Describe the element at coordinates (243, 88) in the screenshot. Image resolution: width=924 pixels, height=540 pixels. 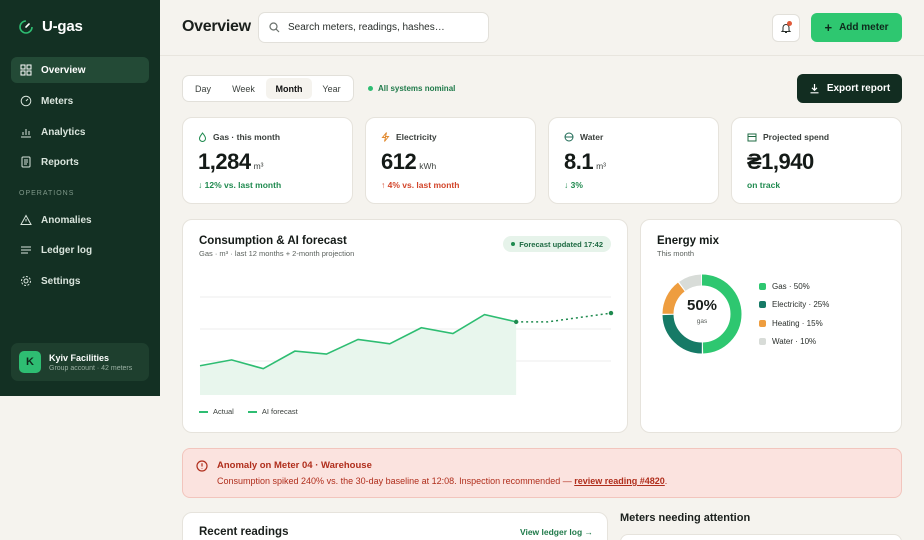
I see `range-week: Week` at that location.